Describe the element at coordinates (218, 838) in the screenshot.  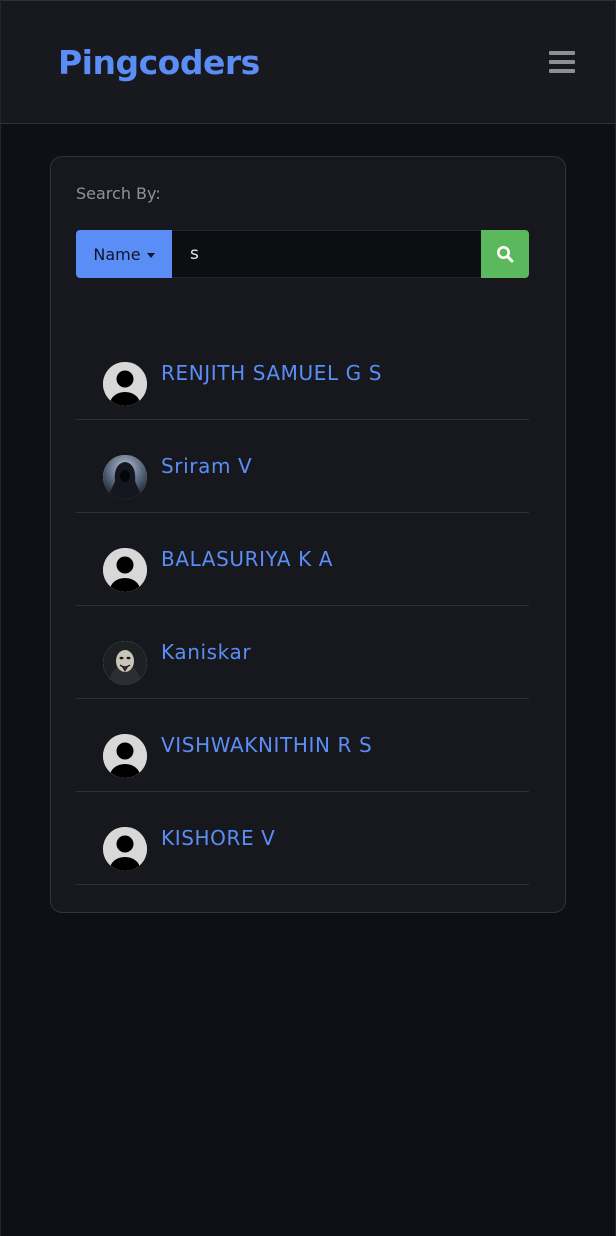
I see `result-name-link: KISHORE V` at that location.